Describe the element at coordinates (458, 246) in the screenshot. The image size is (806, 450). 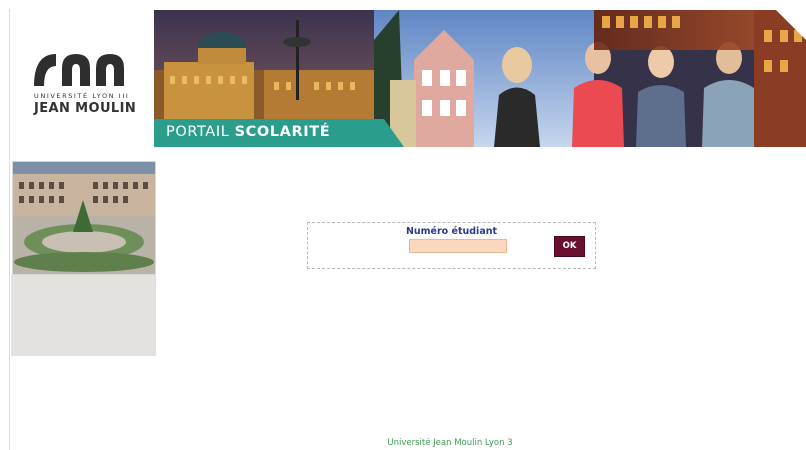
I see `student-number-input` at that location.